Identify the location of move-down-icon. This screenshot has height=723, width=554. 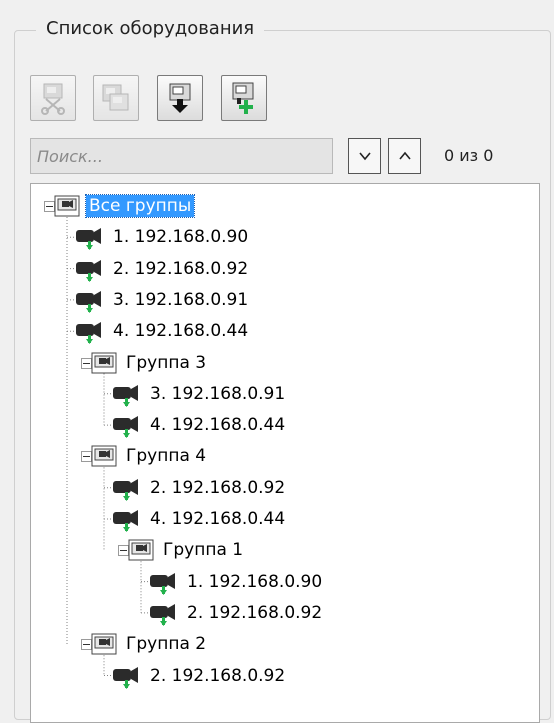
(180, 98).